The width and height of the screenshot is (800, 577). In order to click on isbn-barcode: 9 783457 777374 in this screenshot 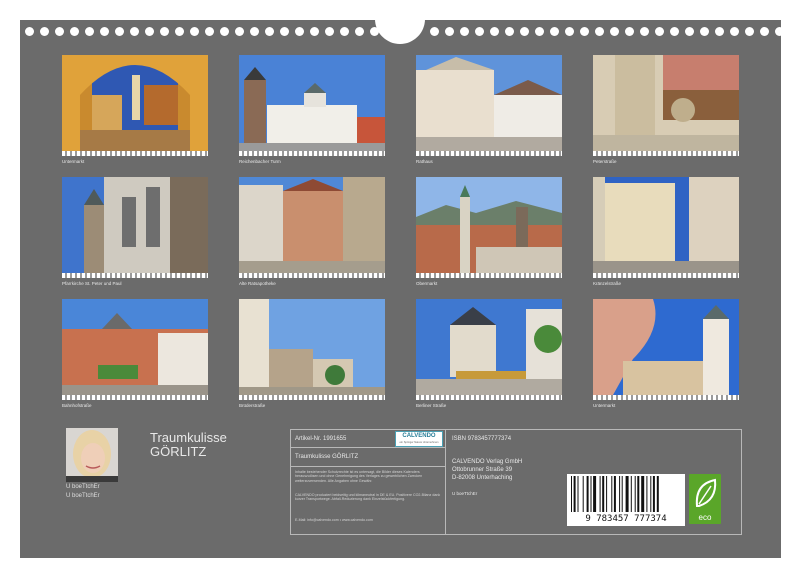, I will do `click(626, 500)`.